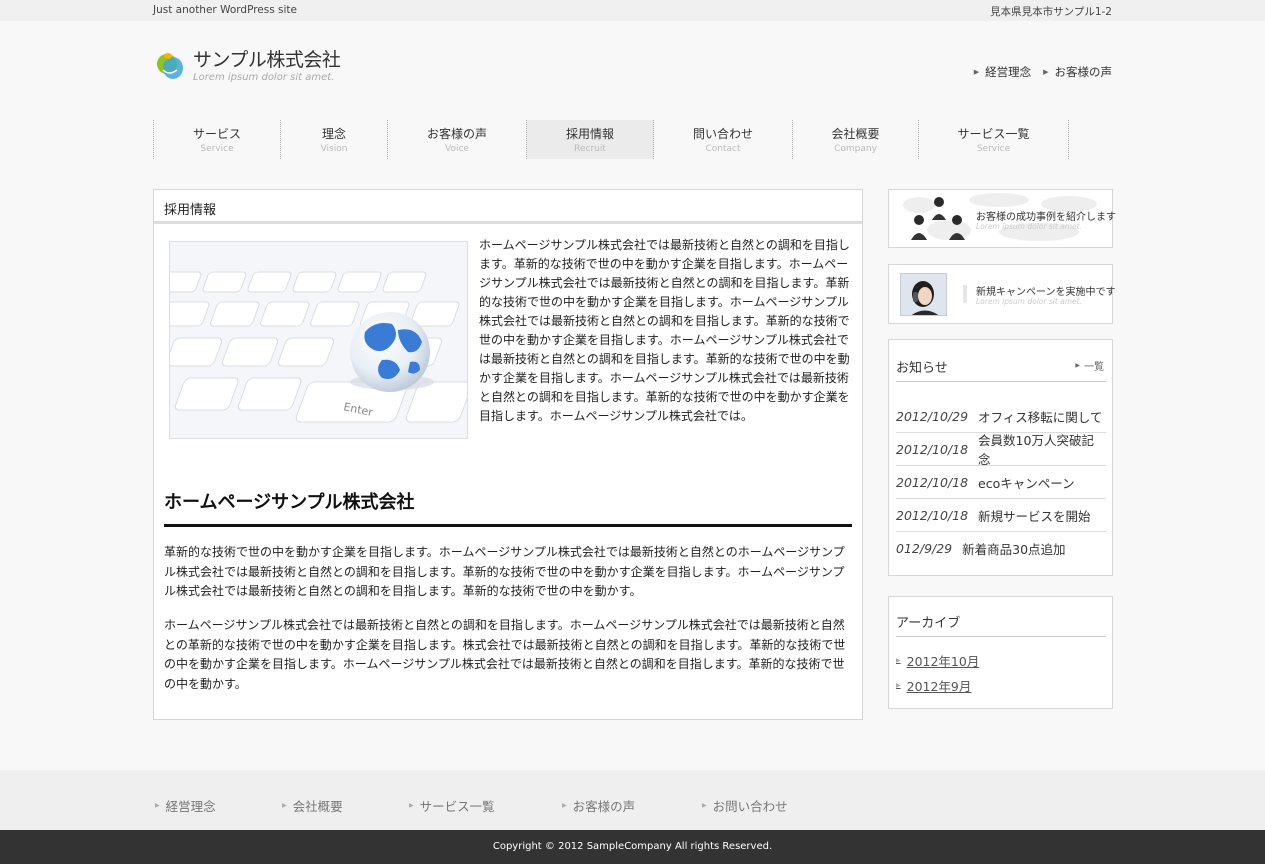 The height and width of the screenshot is (864, 1265). What do you see at coordinates (171, 66) in the screenshot?
I see `logo-icon` at bounding box center [171, 66].